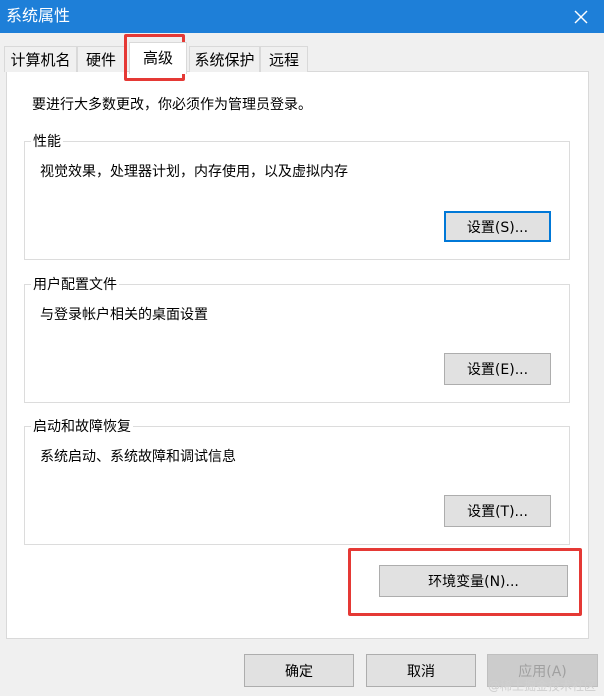 The width and height of the screenshot is (604, 696). Describe the element at coordinates (158, 58) in the screenshot. I see `tab-advanced: 高级` at that location.